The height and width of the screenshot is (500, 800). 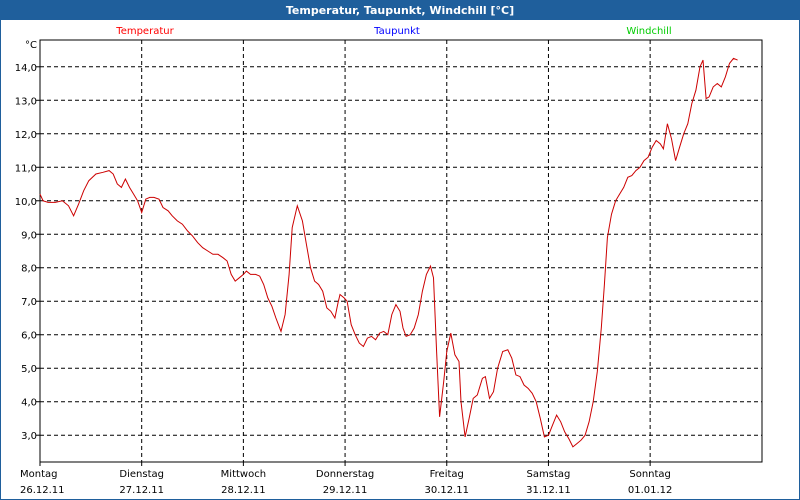 What do you see at coordinates (26, 68) in the screenshot?
I see `y-tick-label: 14,0` at bounding box center [26, 68].